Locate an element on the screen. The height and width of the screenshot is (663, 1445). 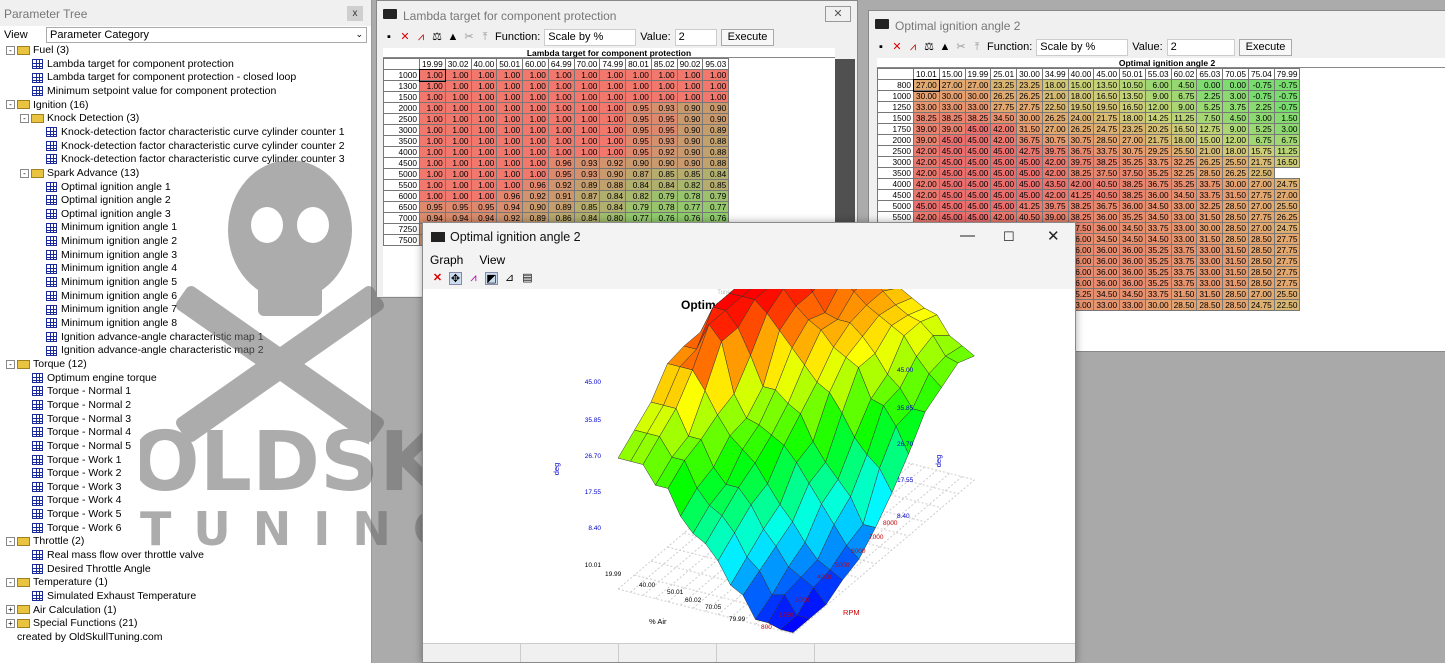
table-cell: 28.50 is located at coordinates (1261, 239).